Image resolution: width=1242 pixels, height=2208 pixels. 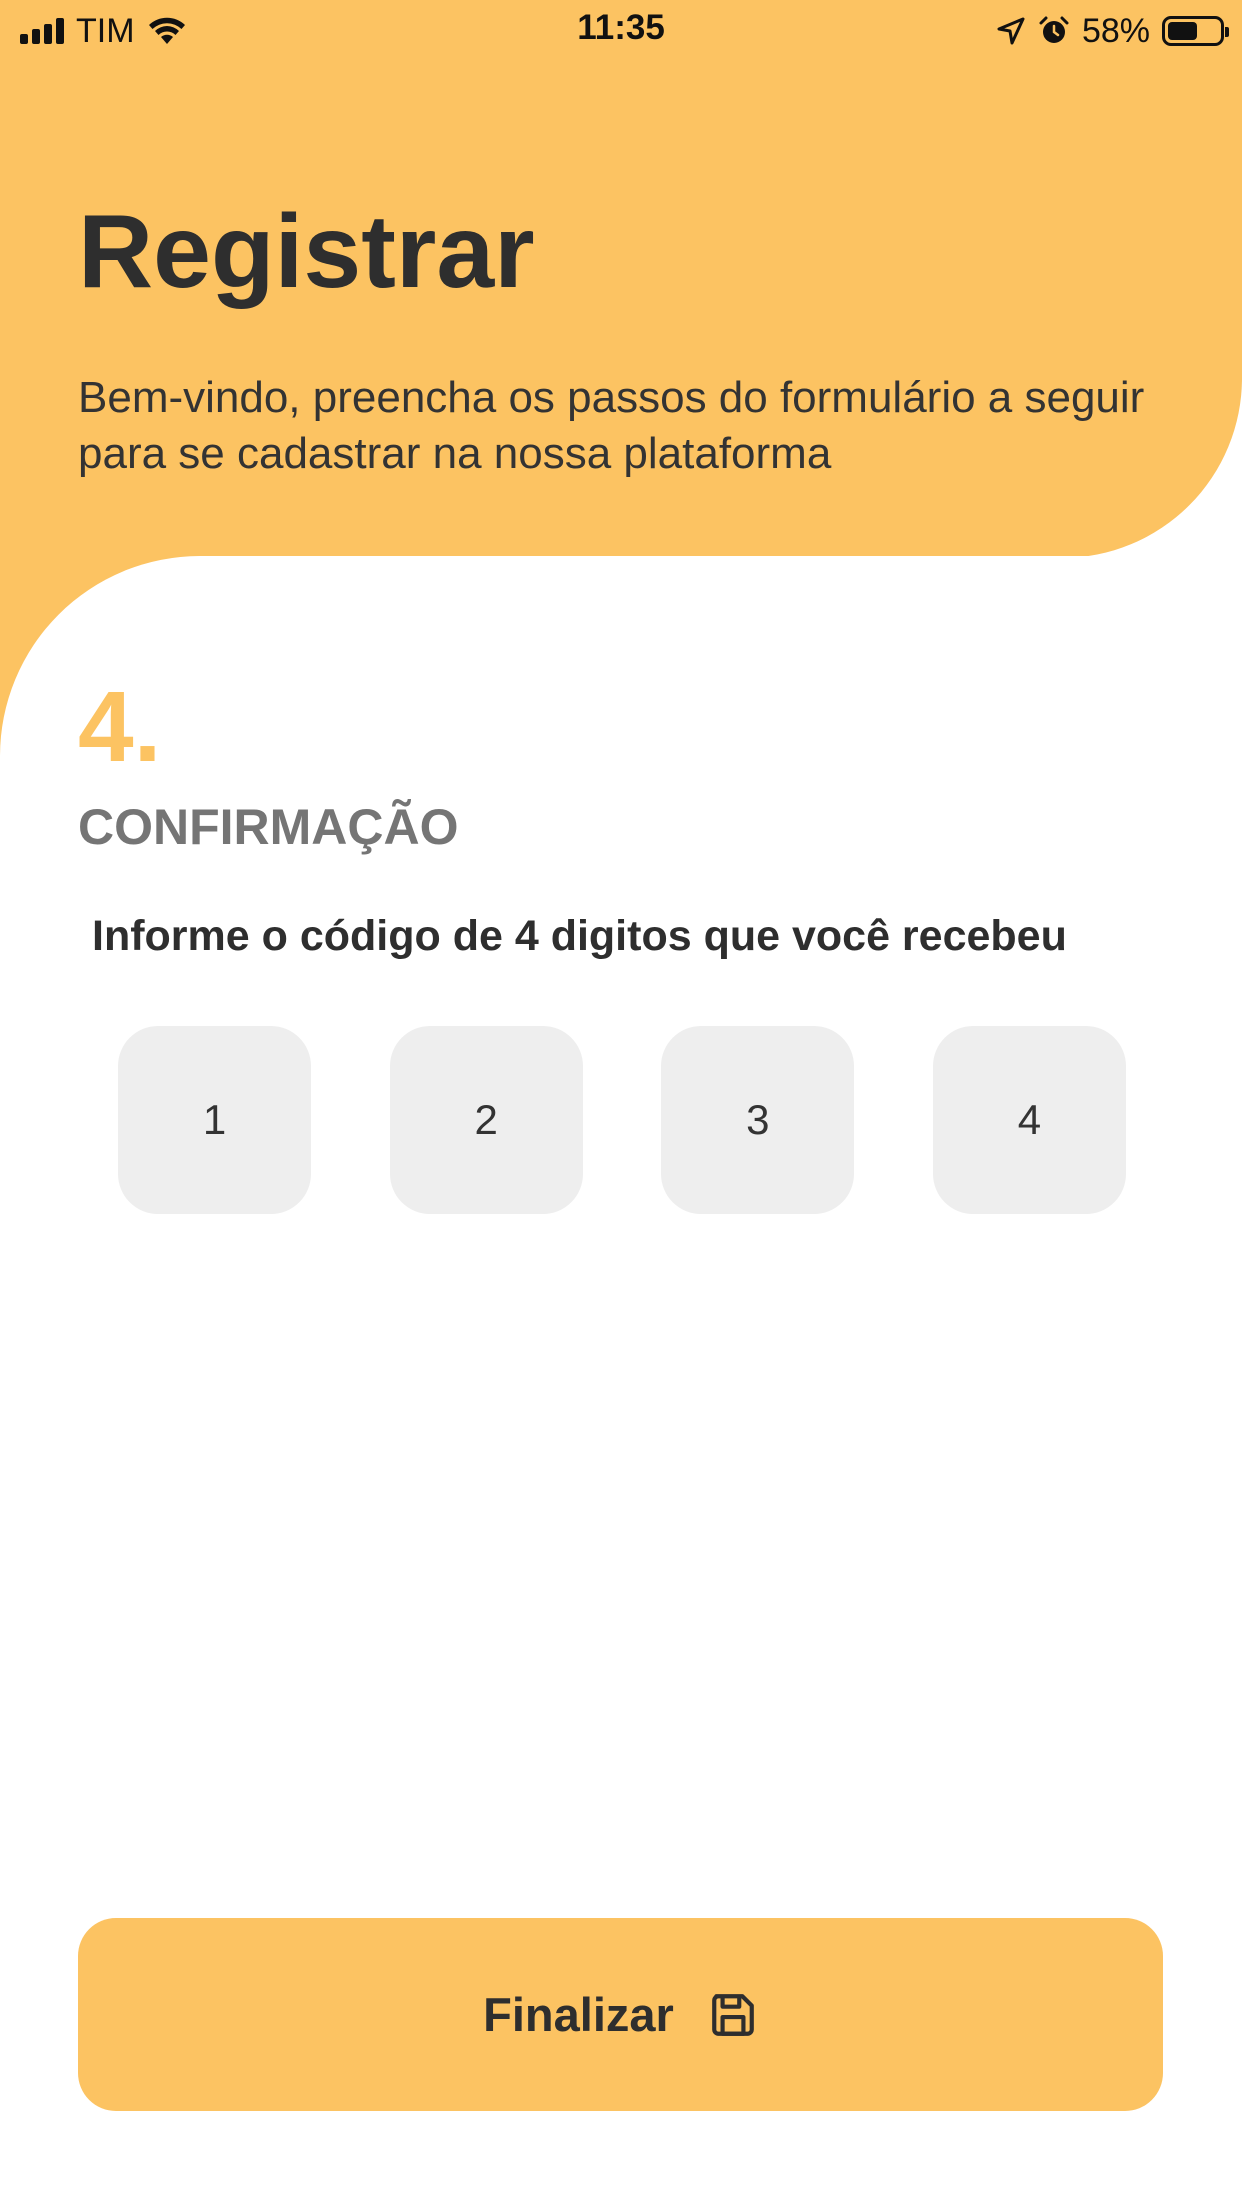 What do you see at coordinates (120, 727) in the screenshot?
I see `step-number: 4.` at bounding box center [120, 727].